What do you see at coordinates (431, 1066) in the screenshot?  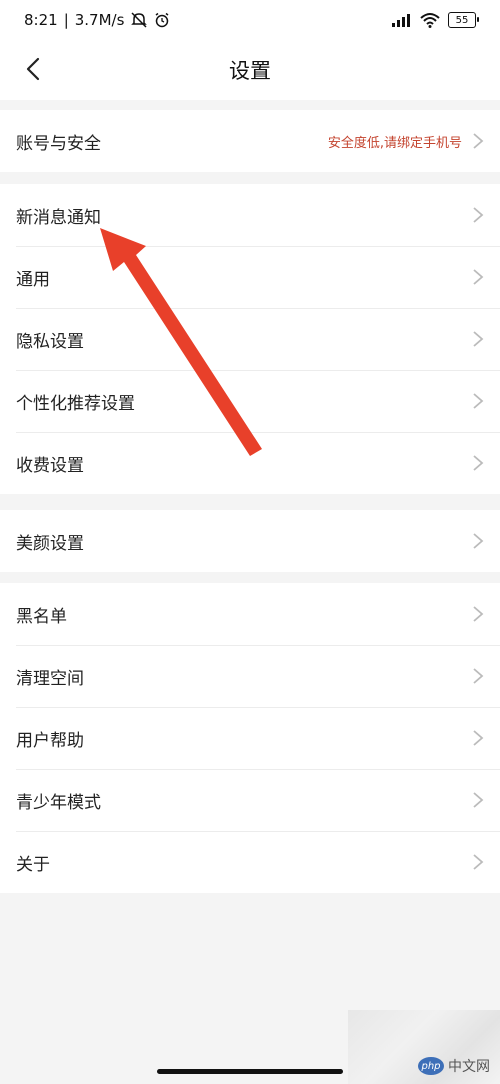 I see `php-logo-badge: php` at bounding box center [431, 1066].